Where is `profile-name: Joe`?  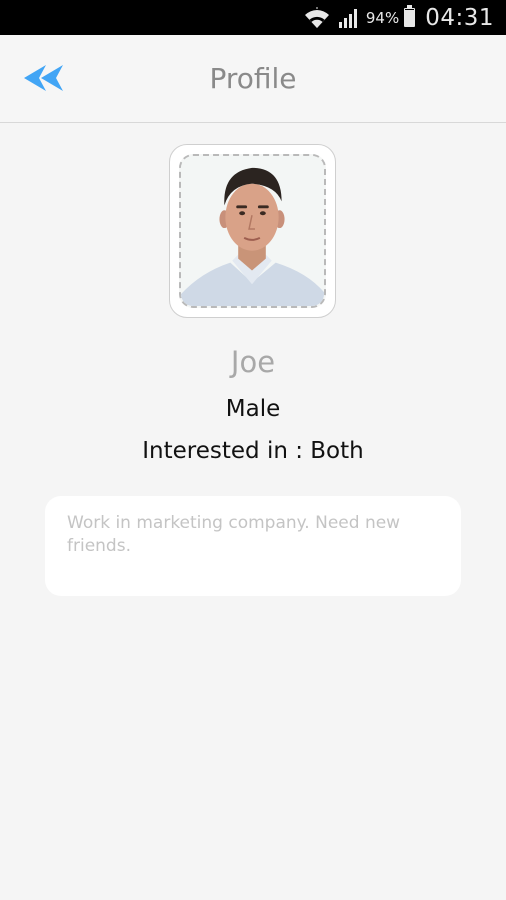 profile-name: Joe is located at coordinates (253, 362).